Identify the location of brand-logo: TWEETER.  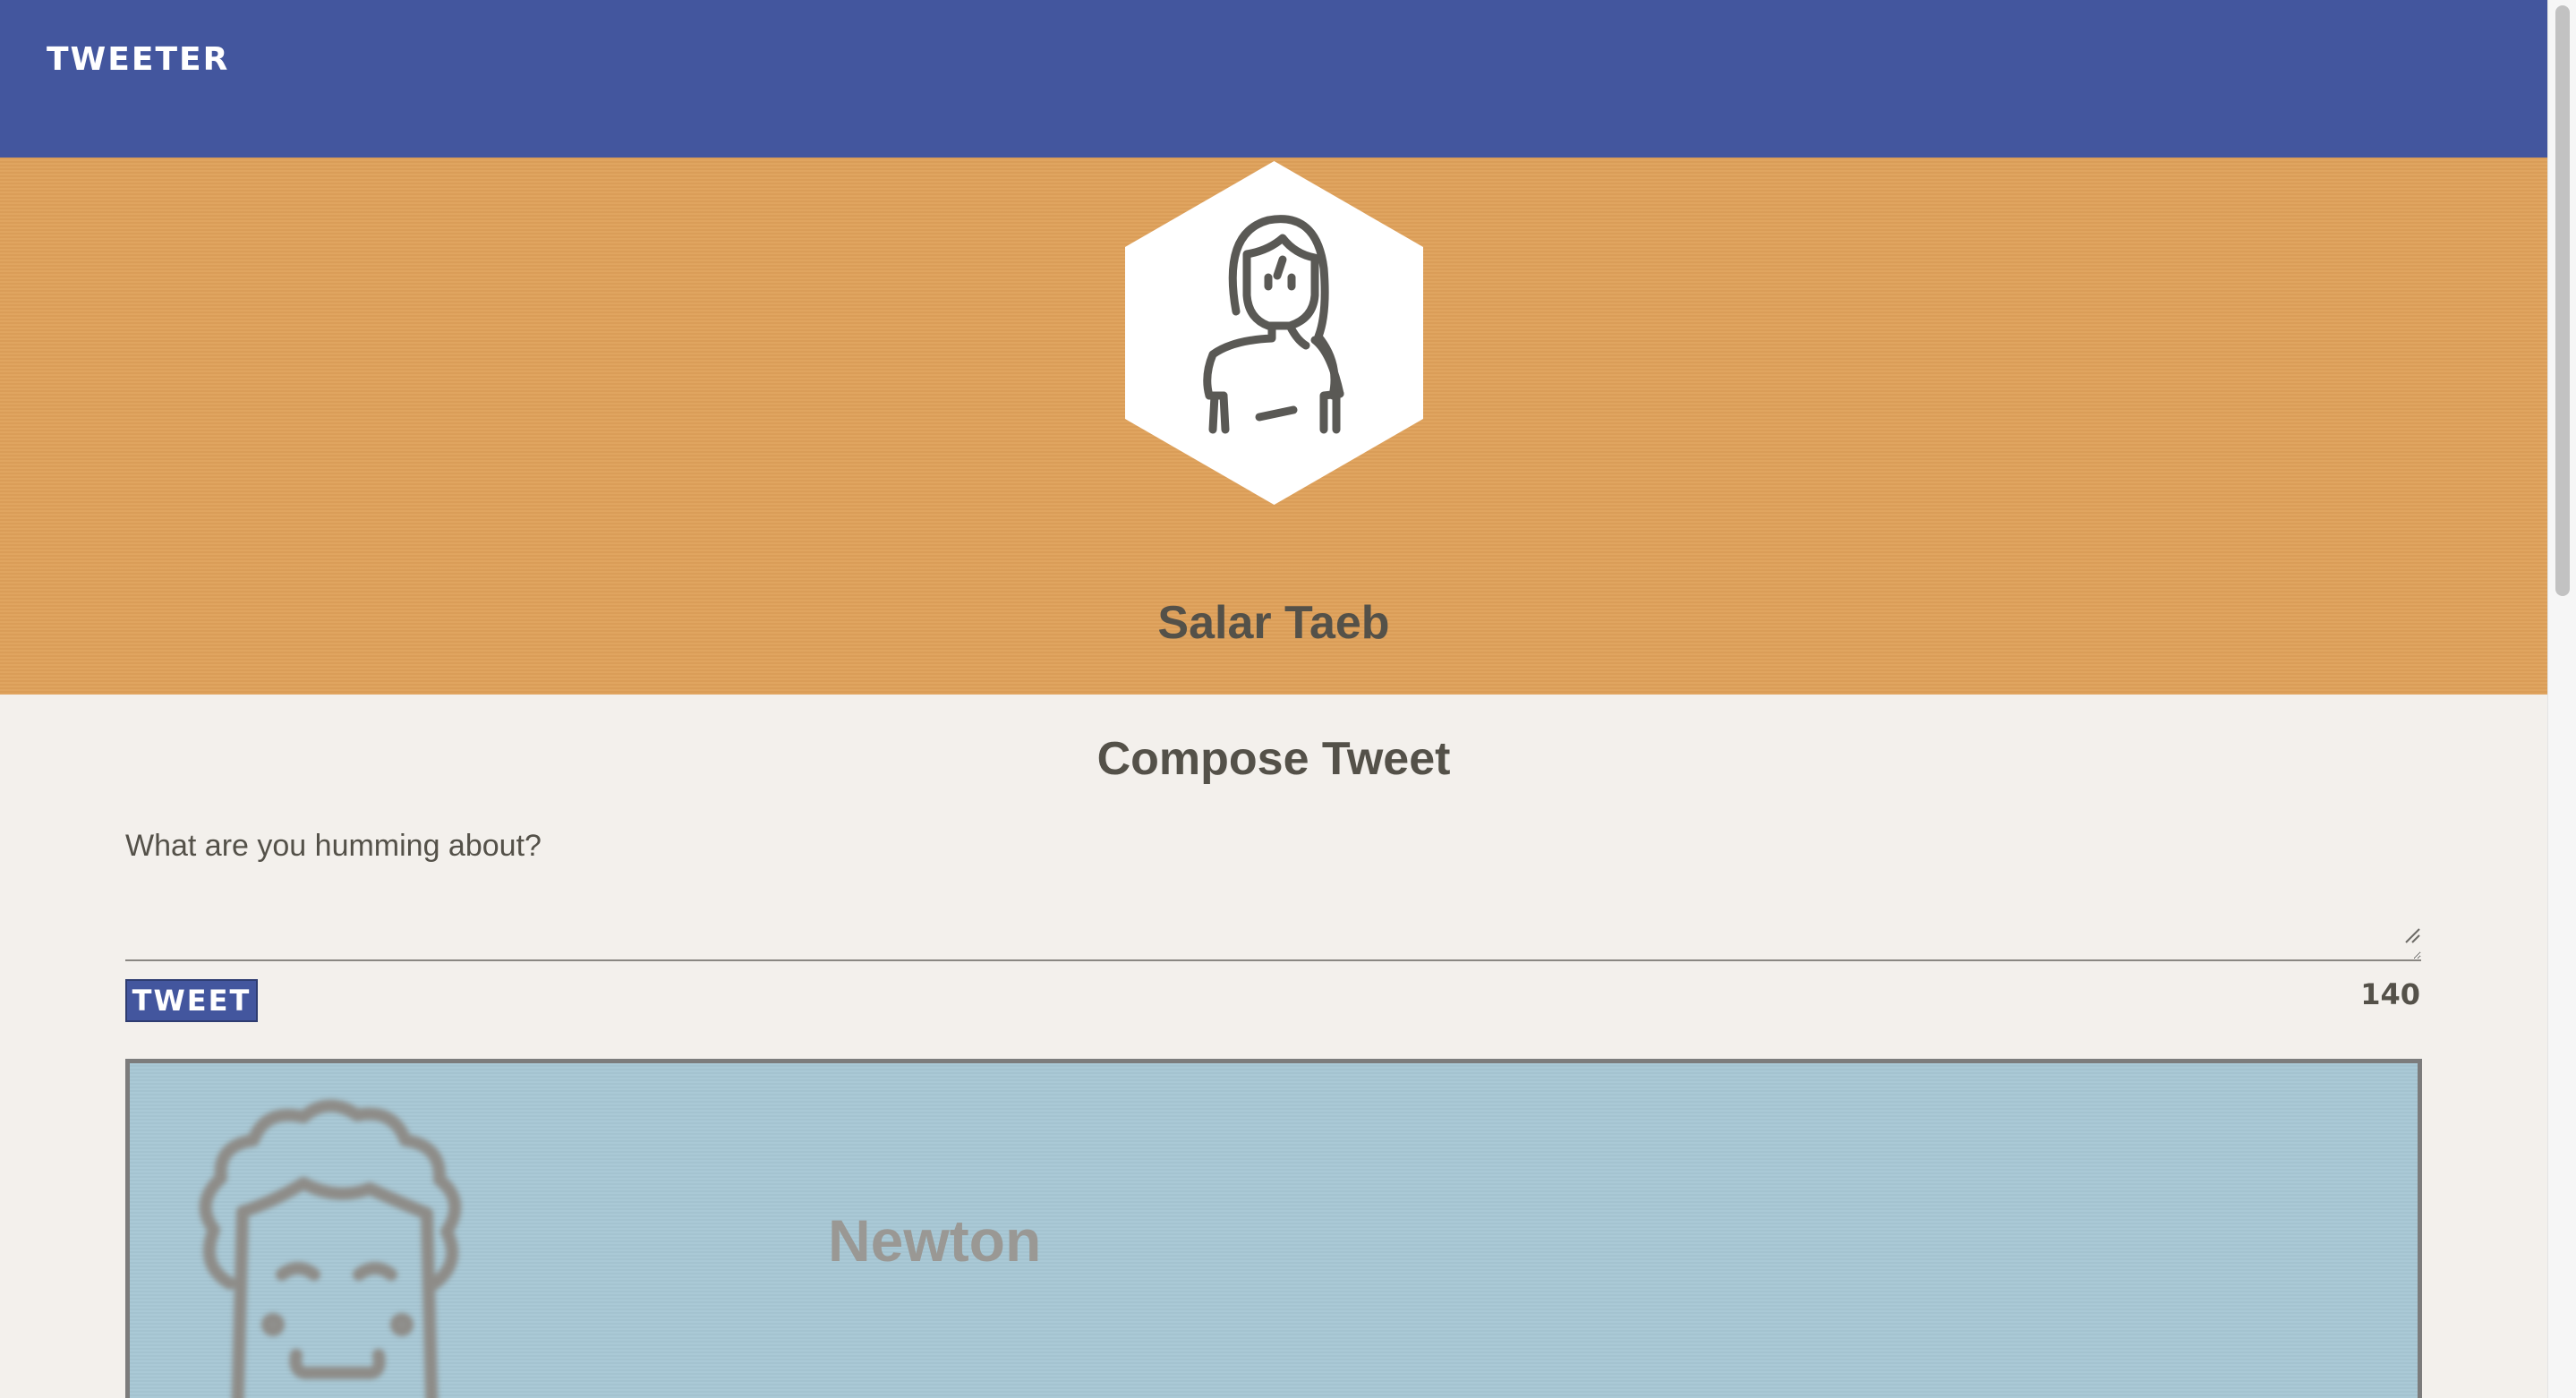
(138, 59).